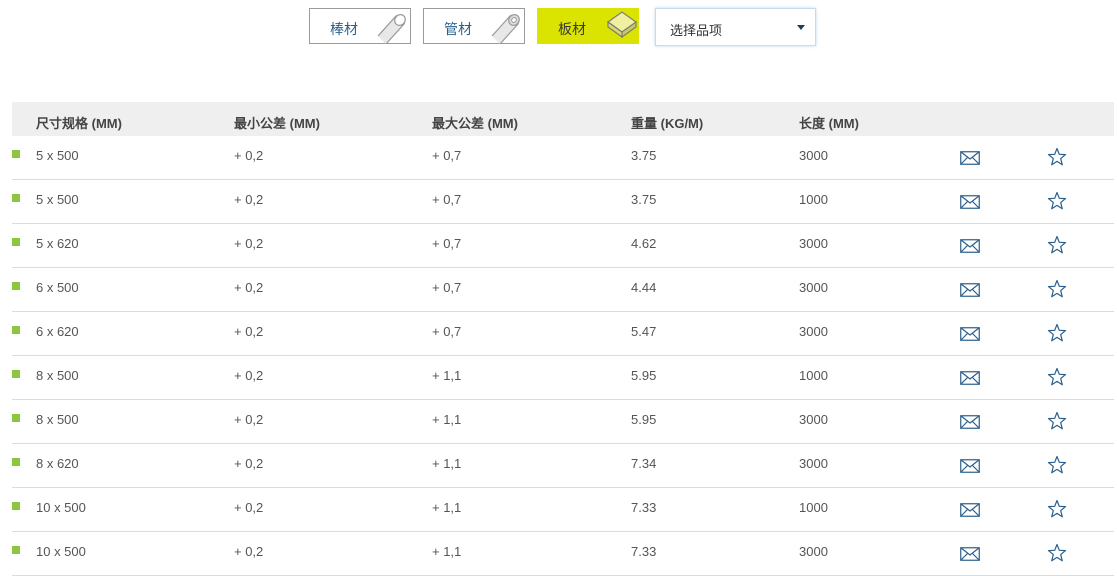  I want to click on cell-size: 8 x 620, so click(57, 463).